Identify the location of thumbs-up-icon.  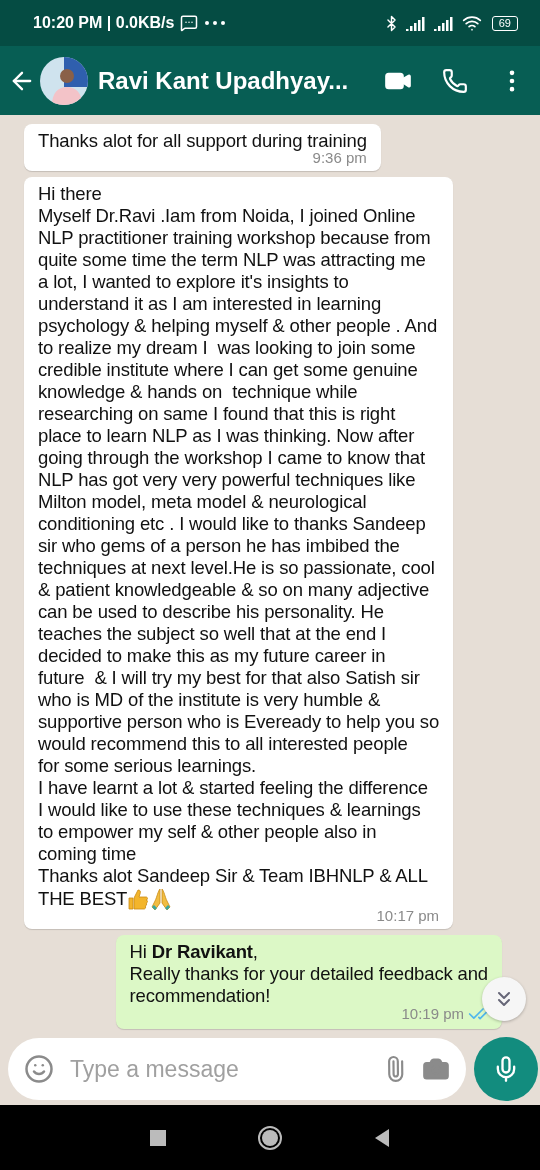
(138, 899).